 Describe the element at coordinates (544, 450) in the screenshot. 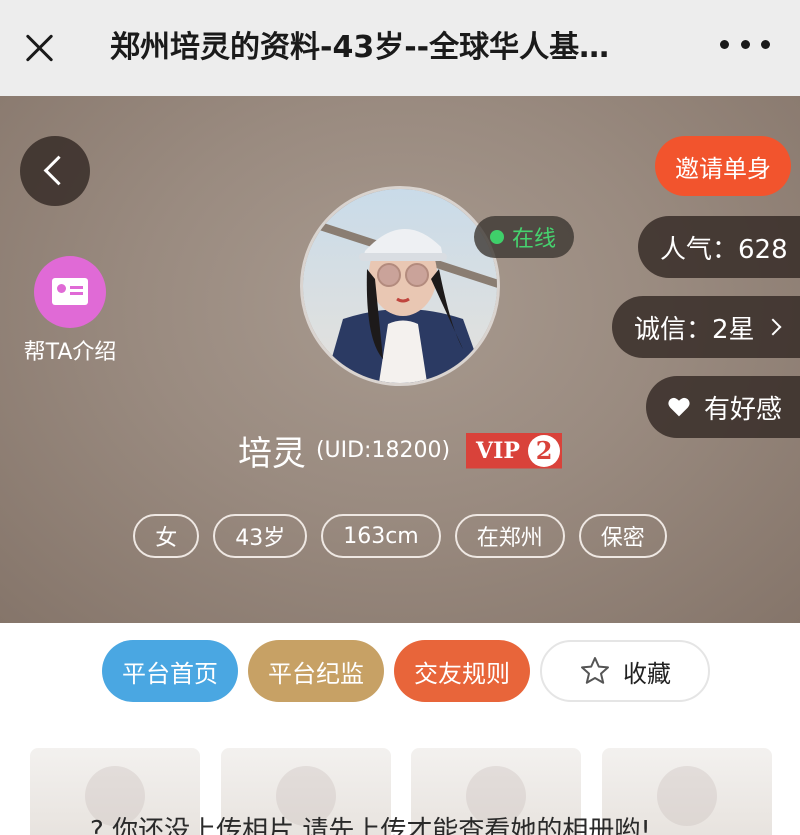

I see `vip-level: 2` at that location.